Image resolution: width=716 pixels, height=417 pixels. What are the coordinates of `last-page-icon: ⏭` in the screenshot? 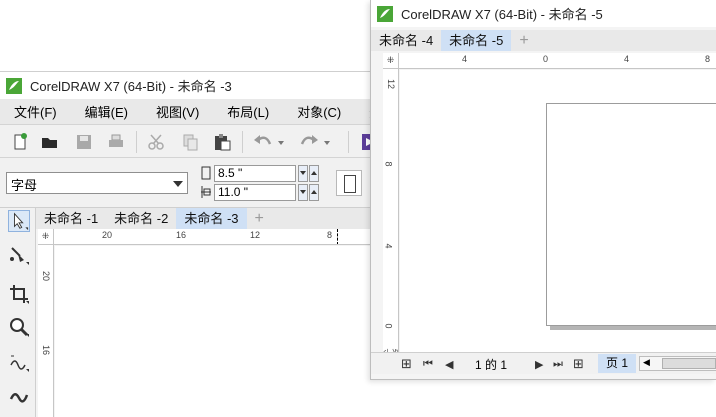 It's located at (558, 364).